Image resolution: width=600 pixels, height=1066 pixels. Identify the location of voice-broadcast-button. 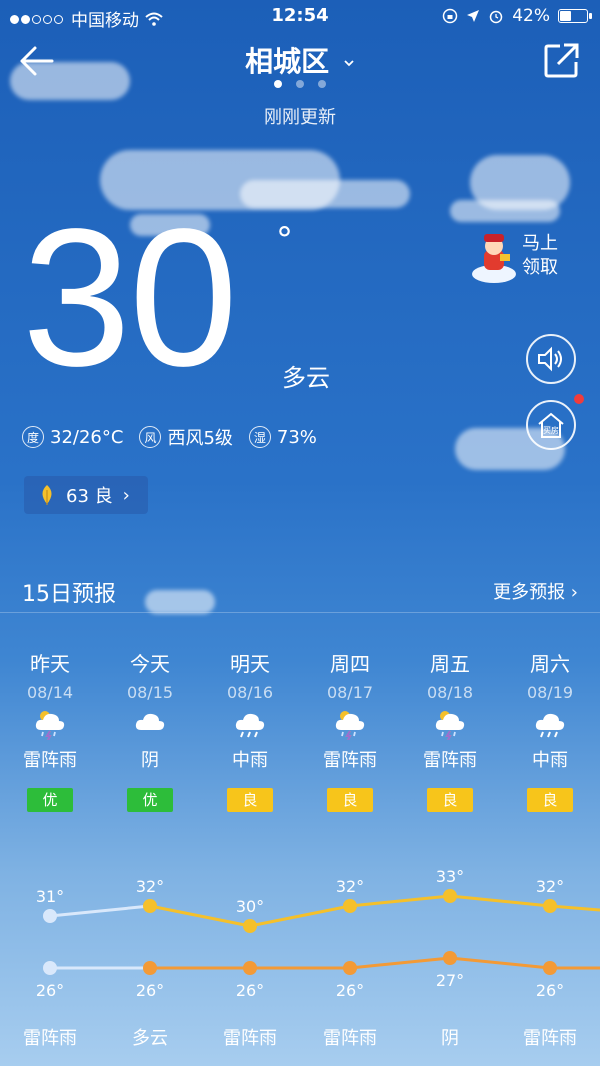
(551, 359).